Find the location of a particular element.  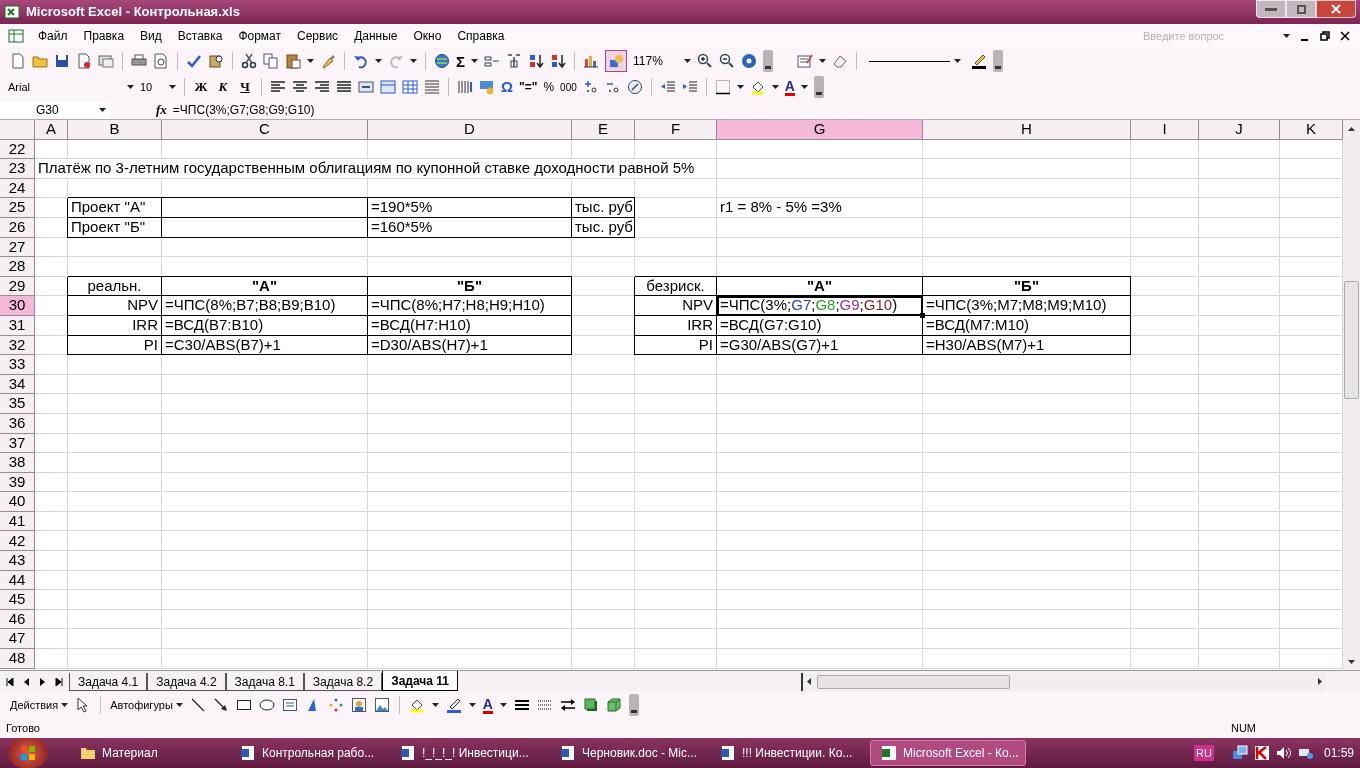

align-left-icon is located at coordinates (278, 87).